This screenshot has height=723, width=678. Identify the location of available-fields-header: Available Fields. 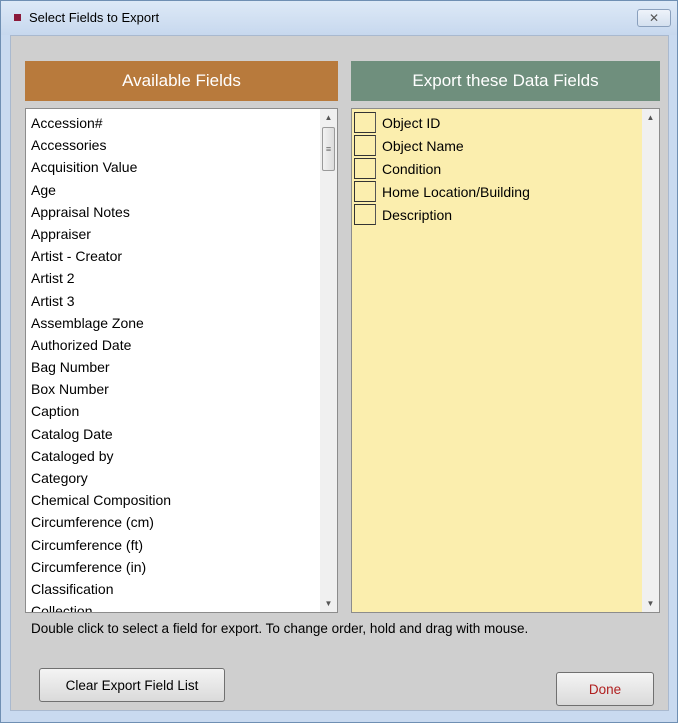
(181, 81).